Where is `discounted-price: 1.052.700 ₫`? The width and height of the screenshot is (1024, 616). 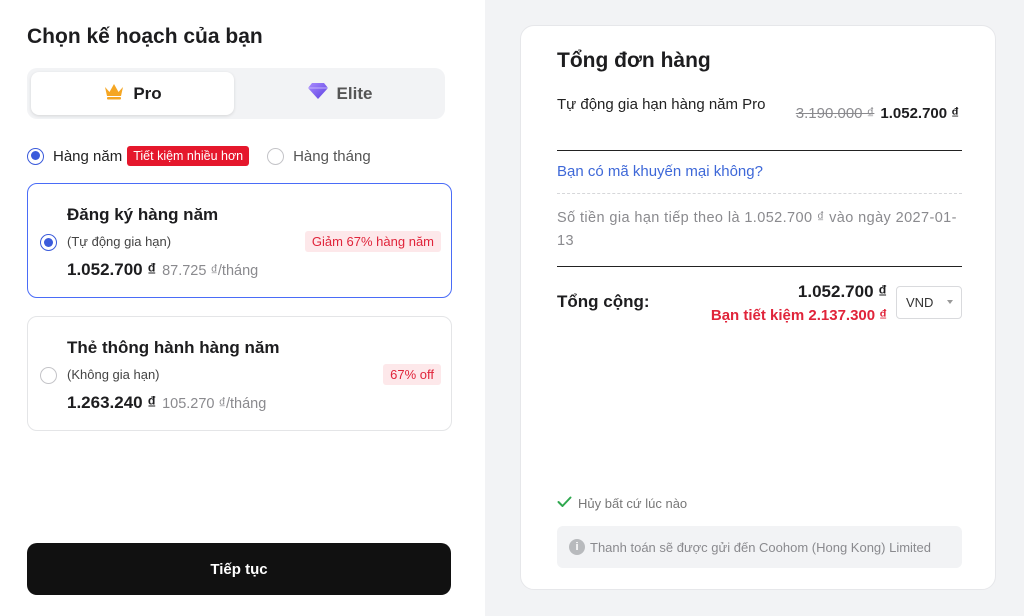 discounted-price: 1.052.700 ₫ is located at coordinates (919, 113).